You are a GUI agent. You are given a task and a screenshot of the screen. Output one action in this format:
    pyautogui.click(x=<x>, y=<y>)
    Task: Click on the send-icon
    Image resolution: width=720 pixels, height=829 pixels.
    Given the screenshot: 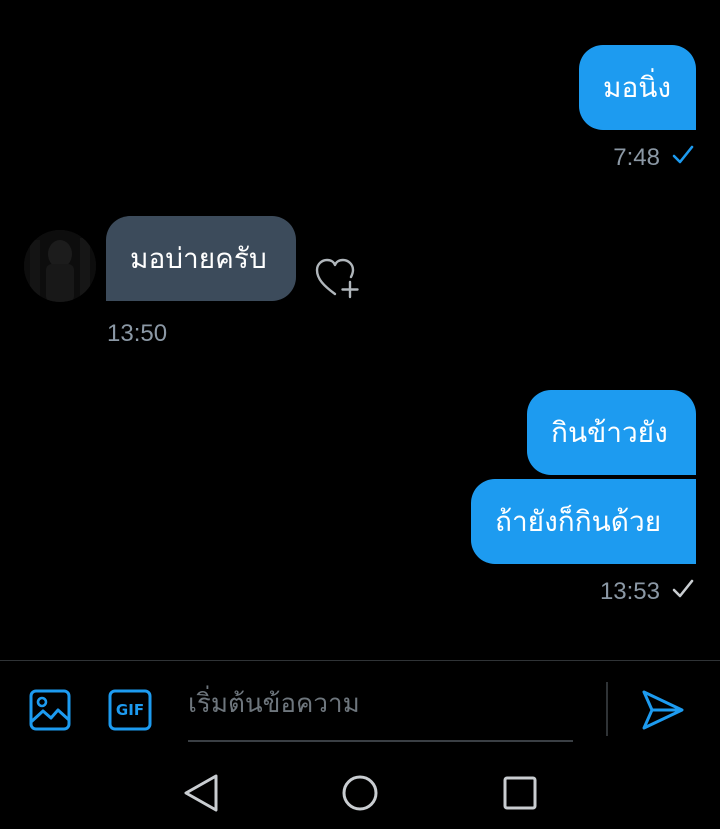 What is the action you would take?
    pyautogui.click(x=663, y=710)
    